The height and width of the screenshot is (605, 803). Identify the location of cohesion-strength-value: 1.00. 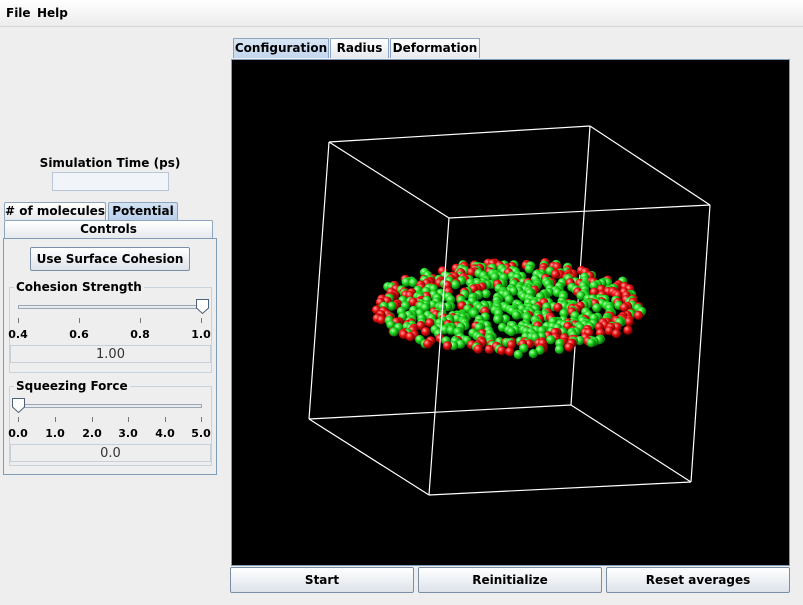
(110, 354).